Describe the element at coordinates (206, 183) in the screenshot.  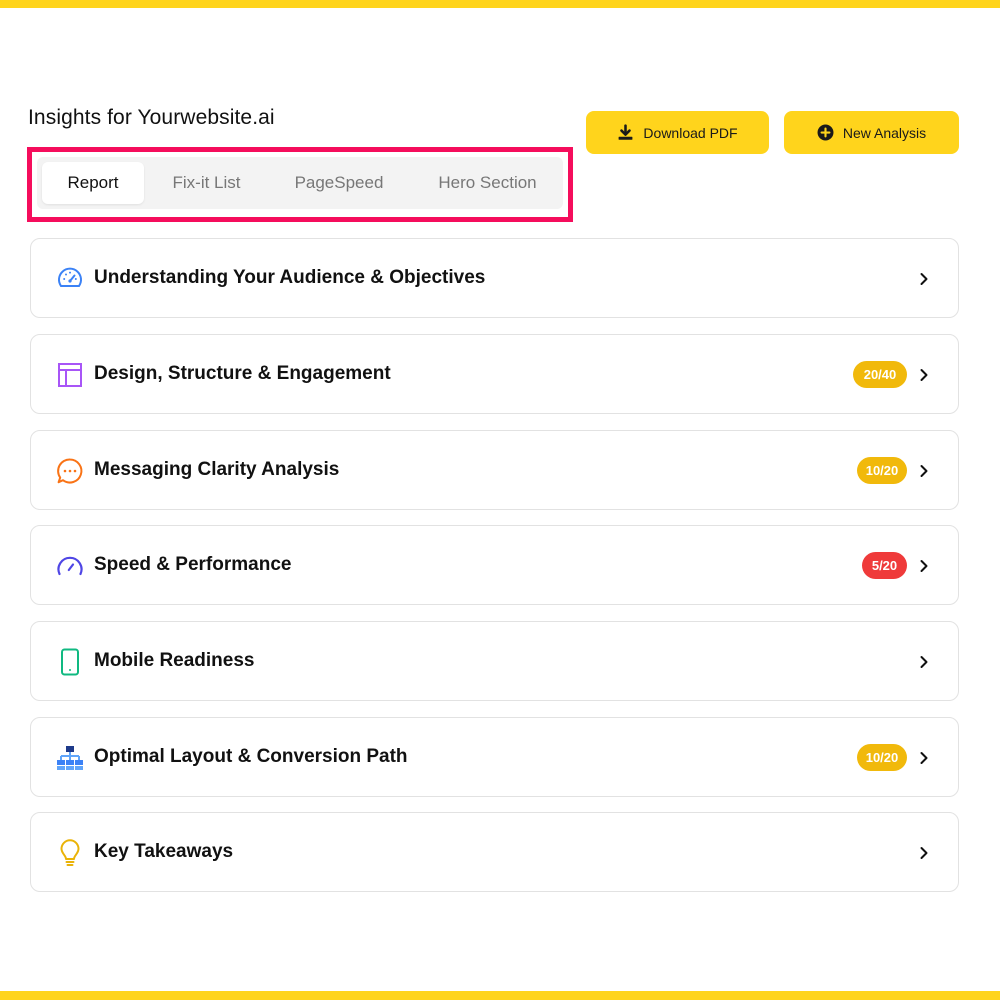
I see `tab-fix-it-list: Fix-it List` at that location.